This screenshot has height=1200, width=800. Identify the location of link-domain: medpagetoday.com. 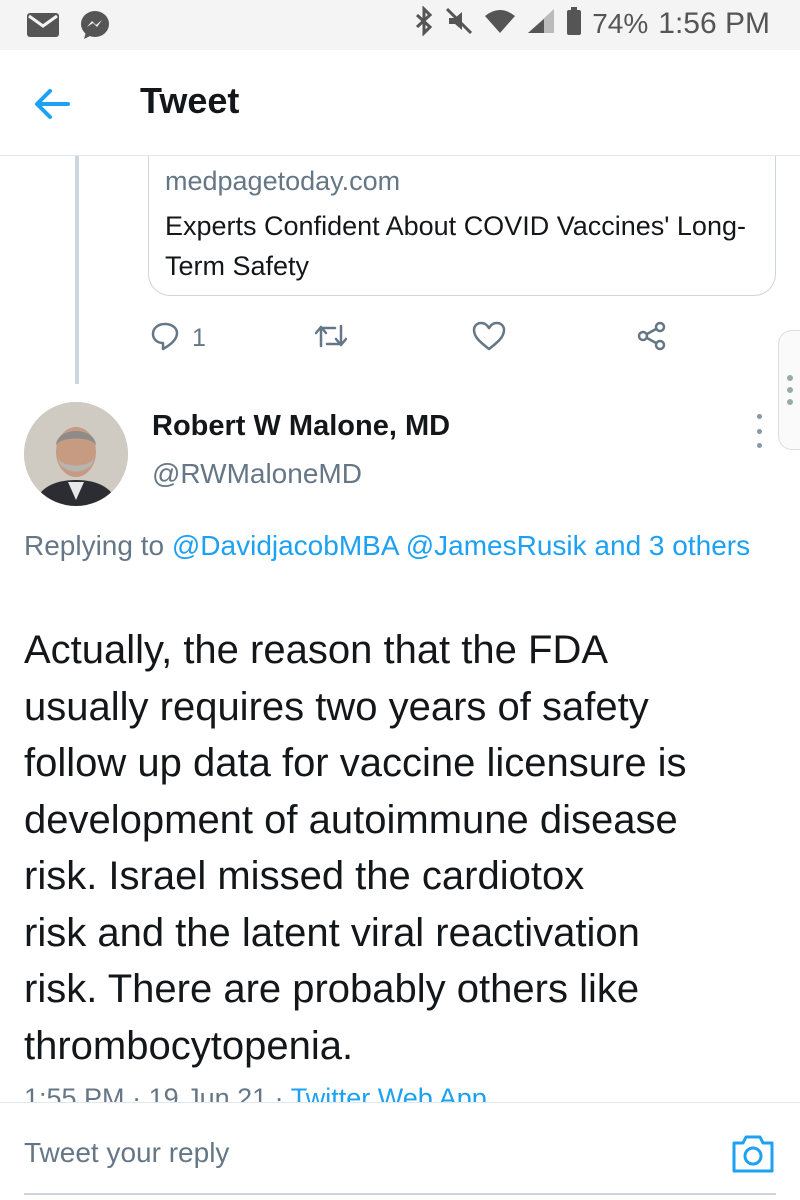
(283, 181).